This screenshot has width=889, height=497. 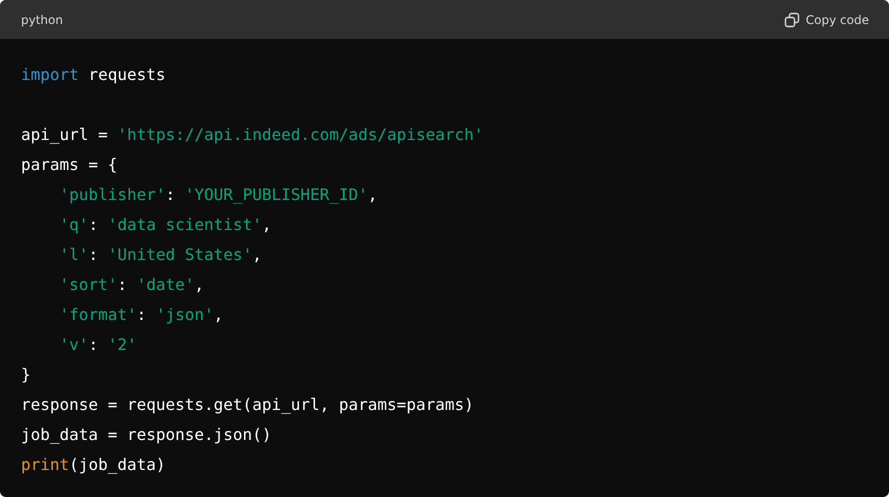 What do you see at coordinates (826, 20) in the screenshot?
I see `copy-code-button: Copy code` at bounding box center [826, 20].